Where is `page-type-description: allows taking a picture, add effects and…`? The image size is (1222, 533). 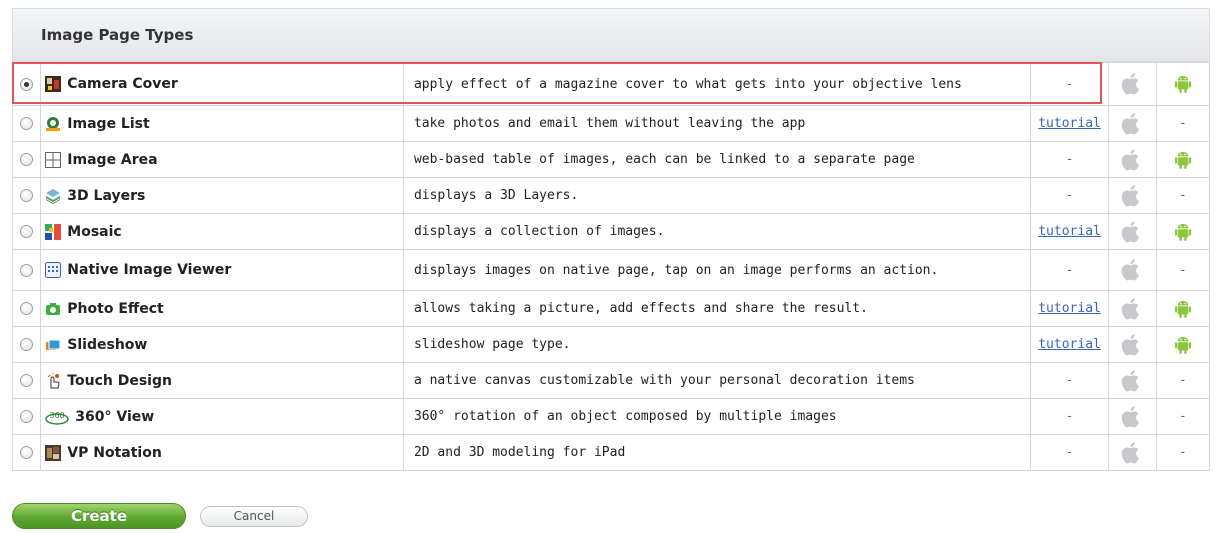
page-type-description: allows taking a picture, add effects and… is located at coordinates (716, 308).